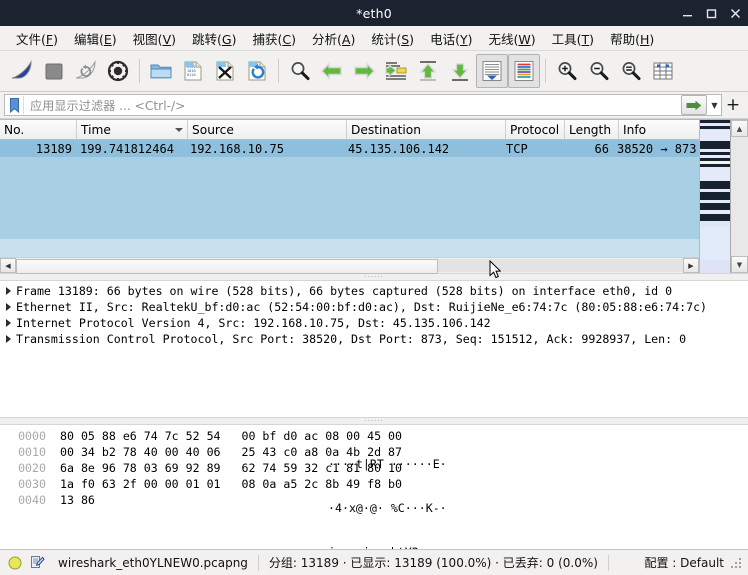 This screenshot has height=575, width=748. I want to click on menu-telephony: 电话(Y), so click(451, 38).